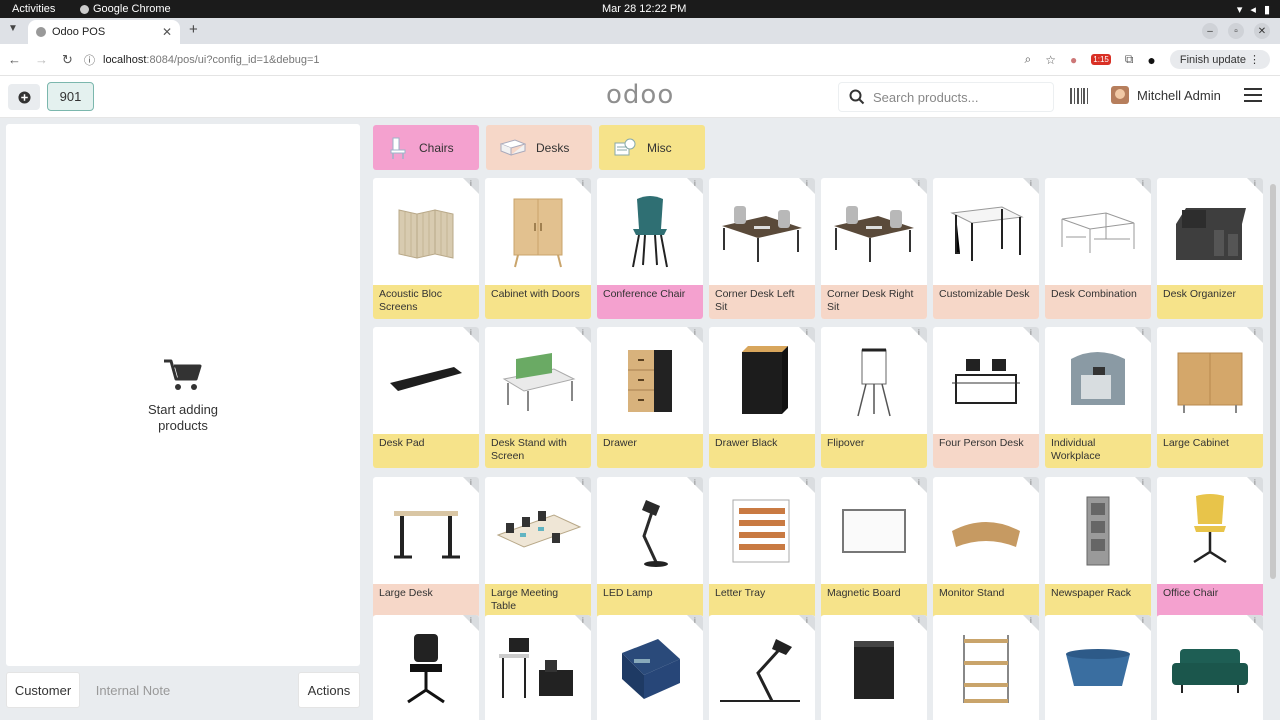 The image size is (1280, 720). Describe the element at coordinates (538, 547) in the screenshot. I see `product-card: i Large Meeting Table` at that location.